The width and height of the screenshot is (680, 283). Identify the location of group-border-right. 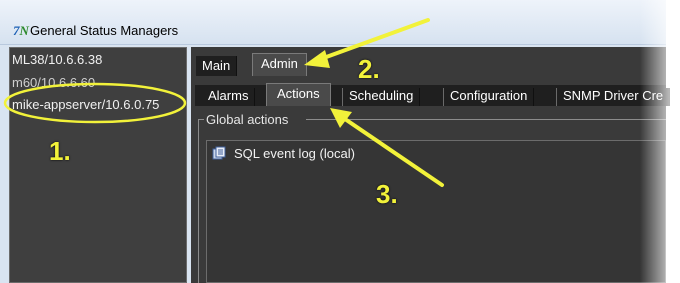
(486, 119).